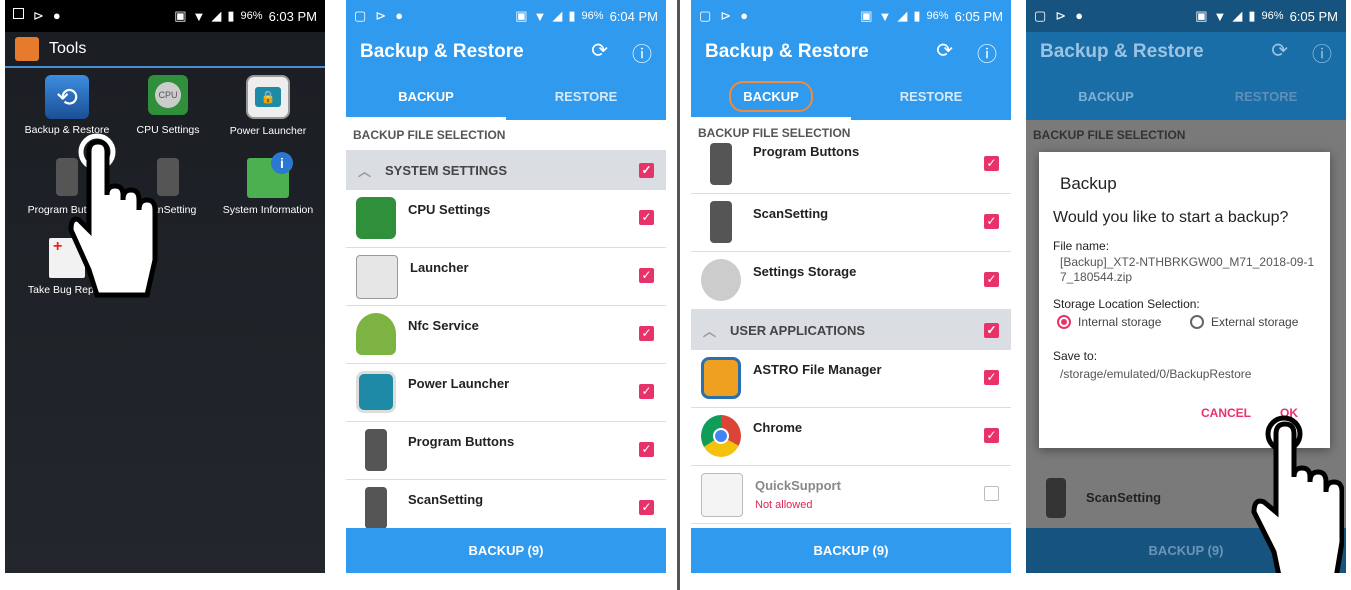 This screenshot has width=1351, height=590. Describe the element at coordinates (292, 16) in the screenshot. I see `clock: 6:03 PM` at that location.